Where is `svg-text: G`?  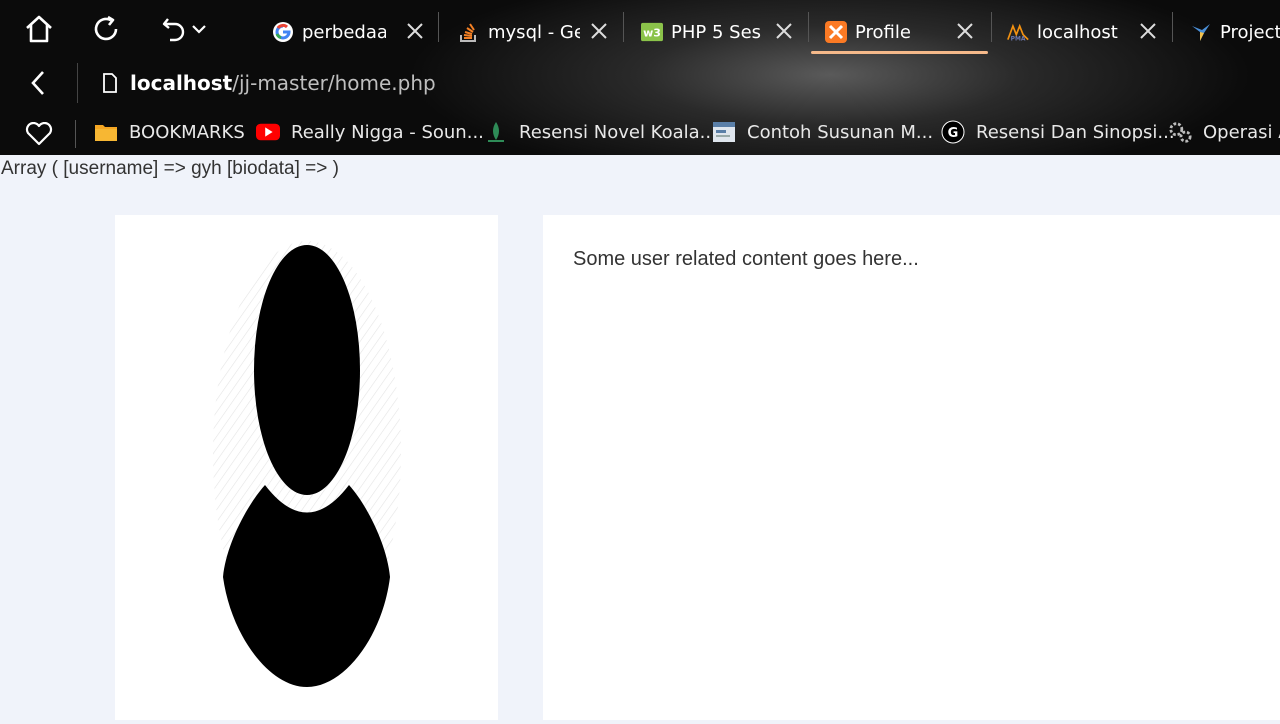 svg-text: G is located at coordinates (953, 133).